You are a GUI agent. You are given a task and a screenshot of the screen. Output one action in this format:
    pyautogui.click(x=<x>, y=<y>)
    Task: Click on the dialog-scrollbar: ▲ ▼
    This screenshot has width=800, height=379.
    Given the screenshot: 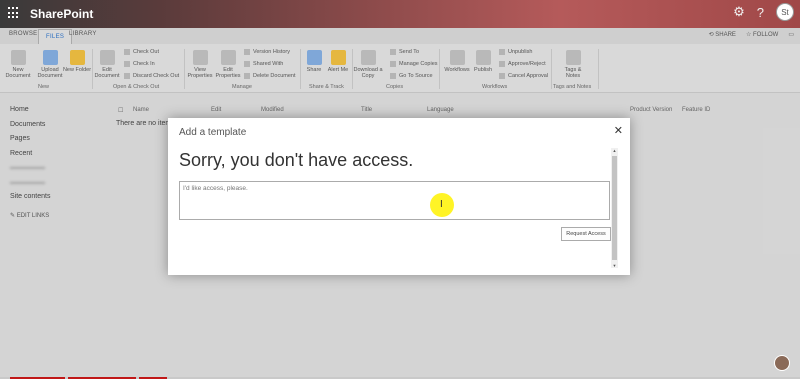 What is the action you would take?
    pyautogui.click(x=614, y=208)
    